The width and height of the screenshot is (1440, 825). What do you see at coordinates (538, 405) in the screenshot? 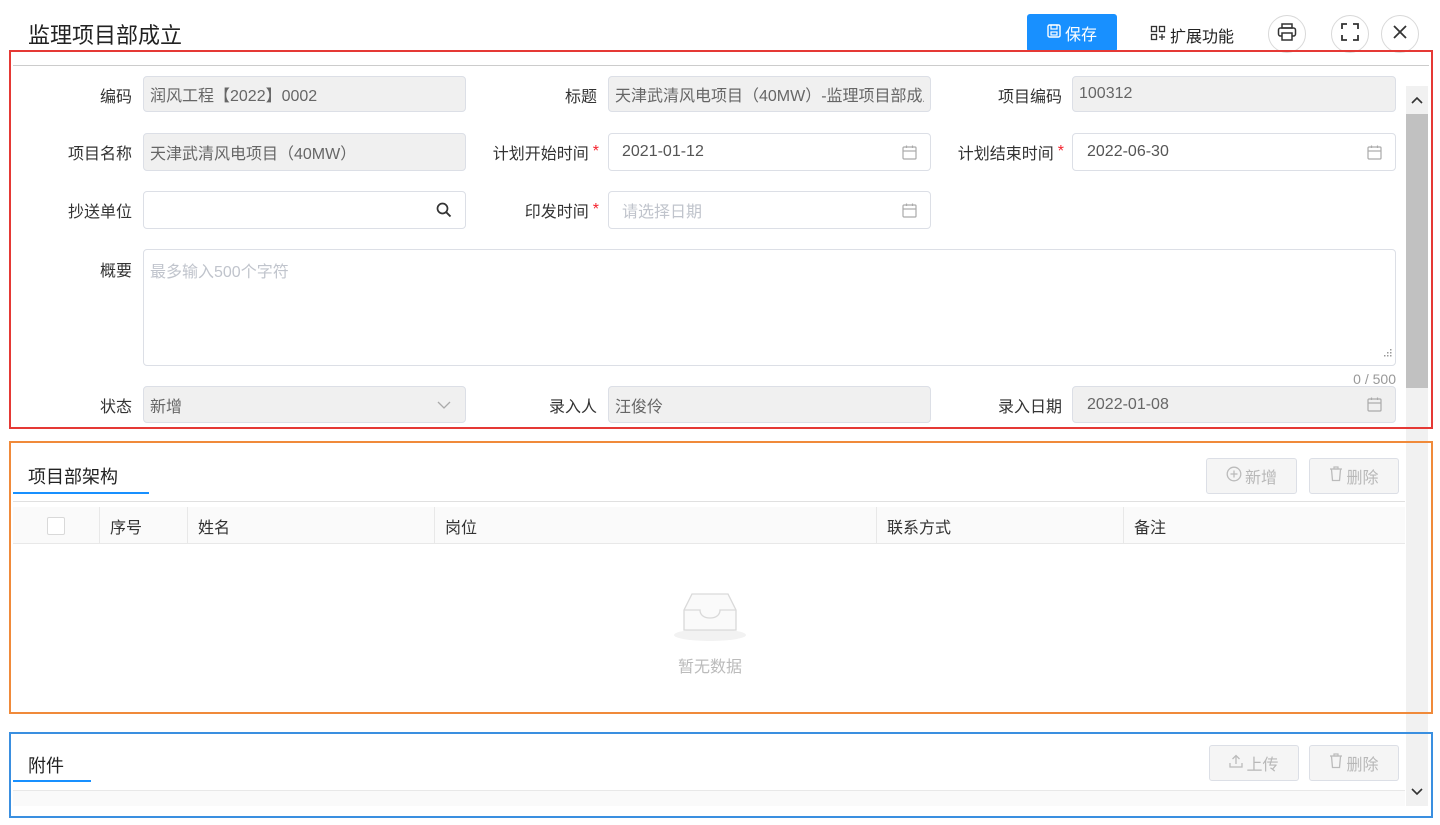
I see `entered-by-label: 录入人` at bounding box center [538, 405].